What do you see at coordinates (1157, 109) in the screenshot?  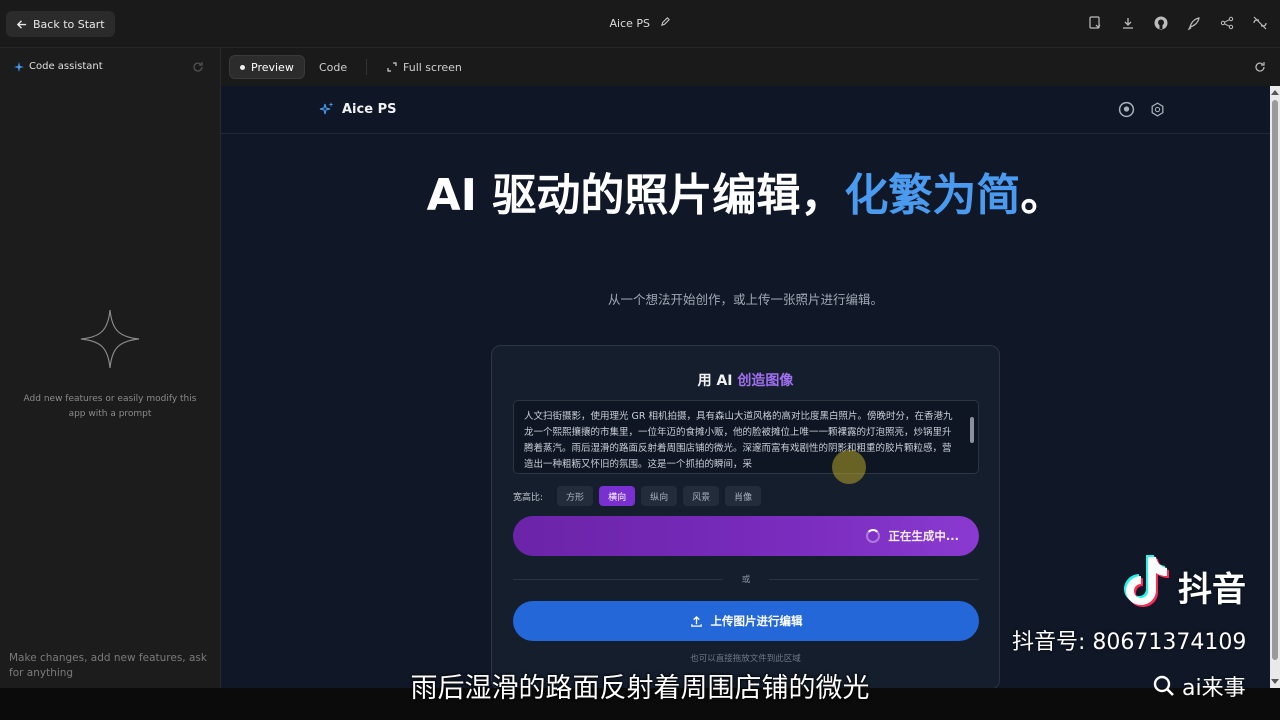 I see `openai-icon` at bounding box center [1157, 109].